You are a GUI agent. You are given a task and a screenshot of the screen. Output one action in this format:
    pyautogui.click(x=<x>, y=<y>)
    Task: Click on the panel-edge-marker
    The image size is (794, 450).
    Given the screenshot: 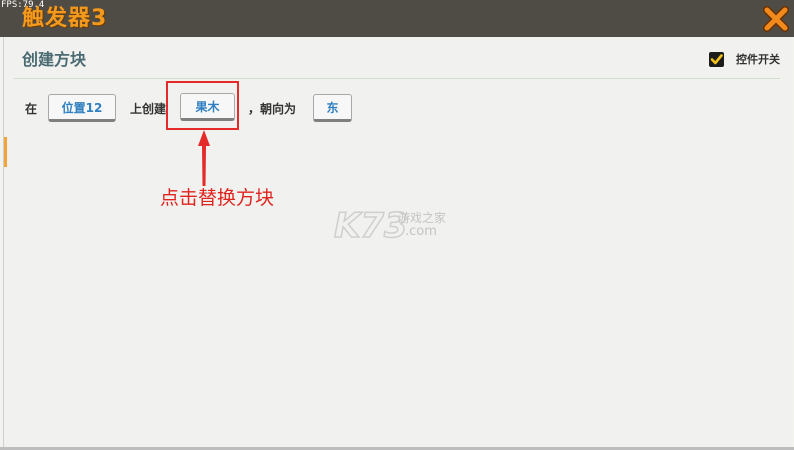 What is the action you would take?
    pyautogui.click(x=5, y=152)
    